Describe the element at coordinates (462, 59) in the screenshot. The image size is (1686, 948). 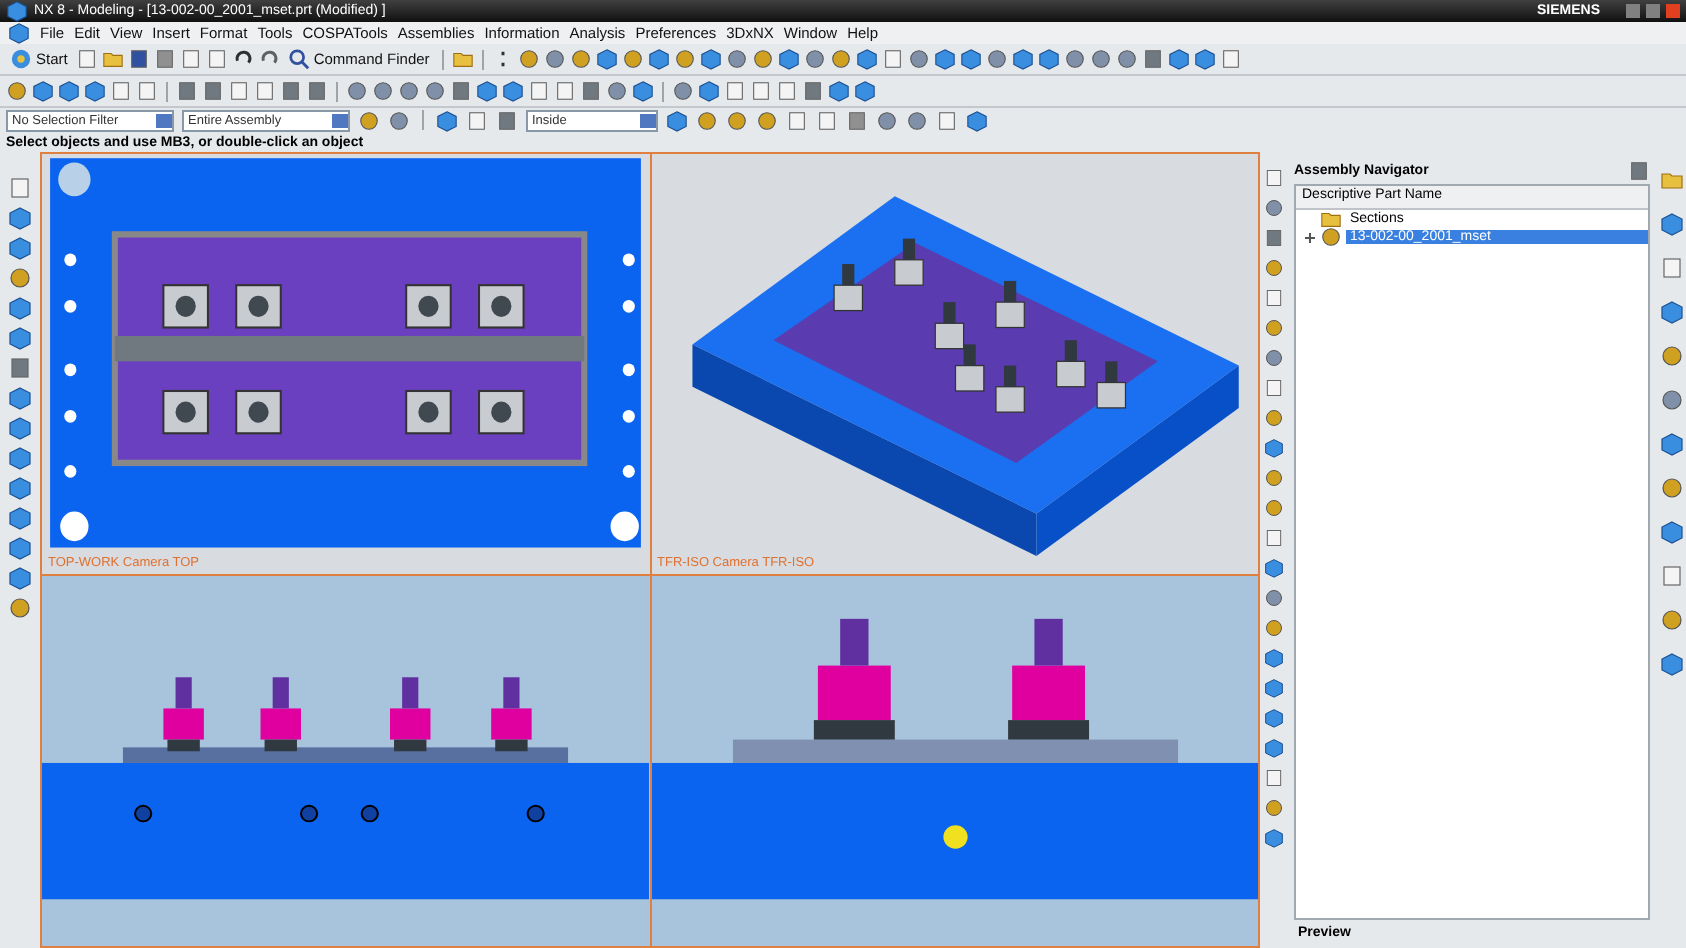
I see `folder-icon` at that location.